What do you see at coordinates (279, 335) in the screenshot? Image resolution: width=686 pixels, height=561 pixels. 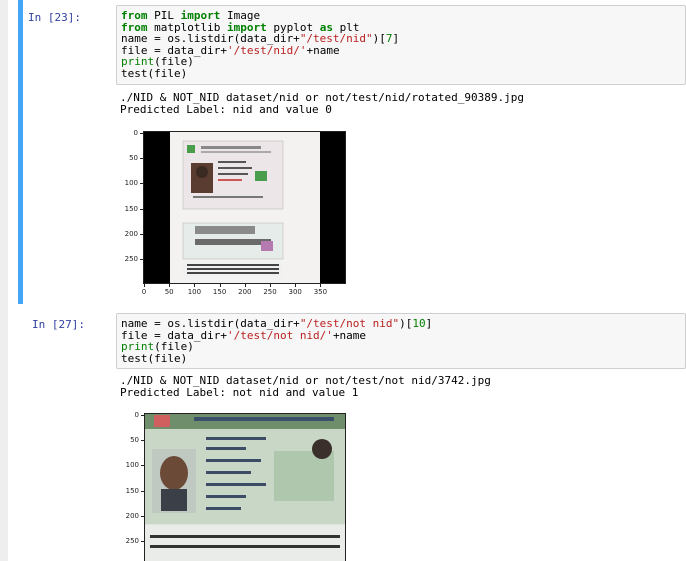 I see `code-token: '/test/not nid/'` at bounding box center [279, 335].